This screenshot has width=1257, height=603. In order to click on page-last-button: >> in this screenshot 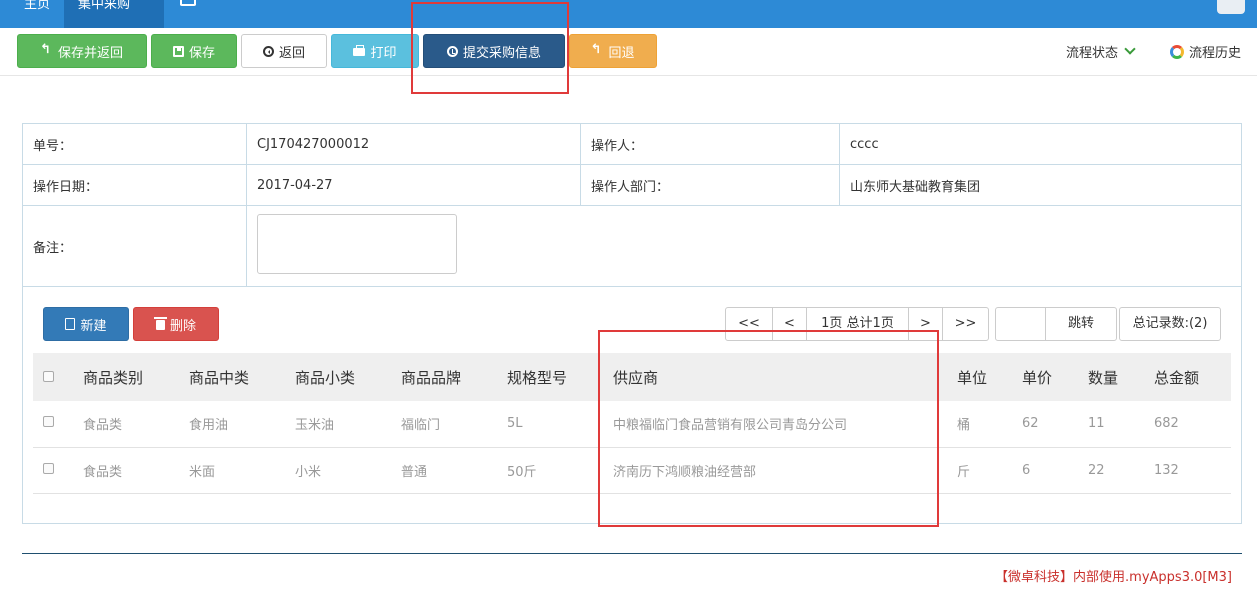, I will do `click(965, 324)`.